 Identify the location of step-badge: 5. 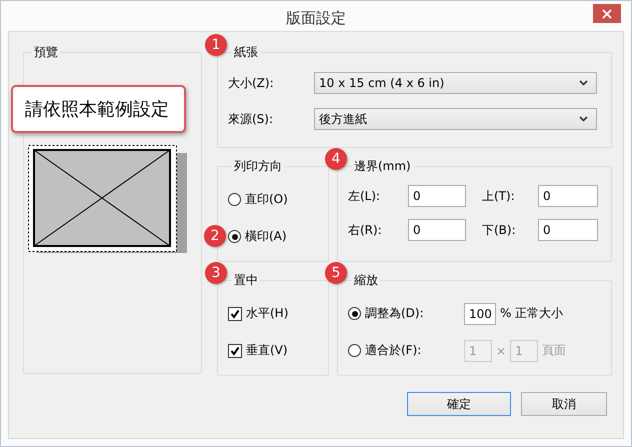
(336, 273).